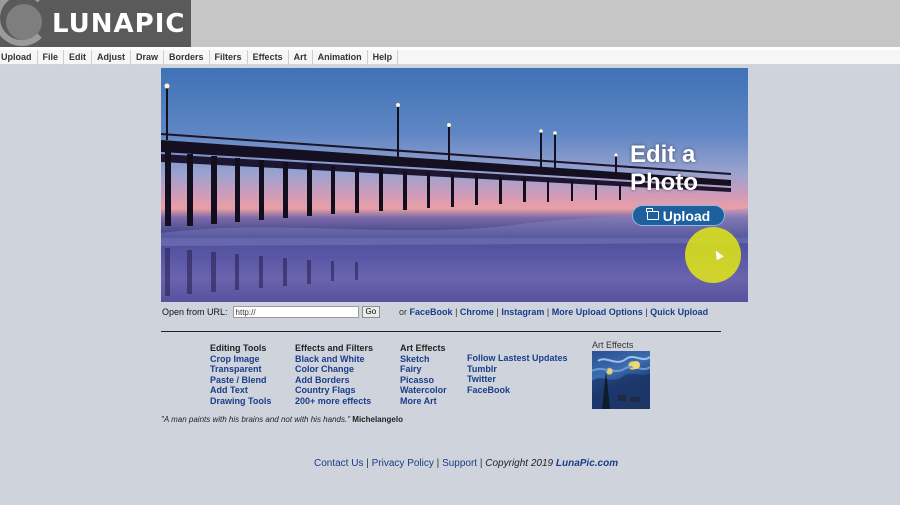  Describe the element at coordinates (519, 463) in the screenshot. I see `copyright-text: Copyright 2019` at that location.